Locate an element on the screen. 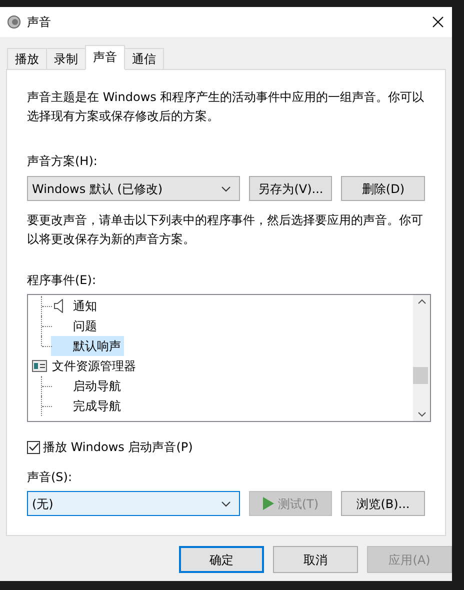 This screenshot has height=590, width=464. button: 取消 is located at coordinates (315, 559).